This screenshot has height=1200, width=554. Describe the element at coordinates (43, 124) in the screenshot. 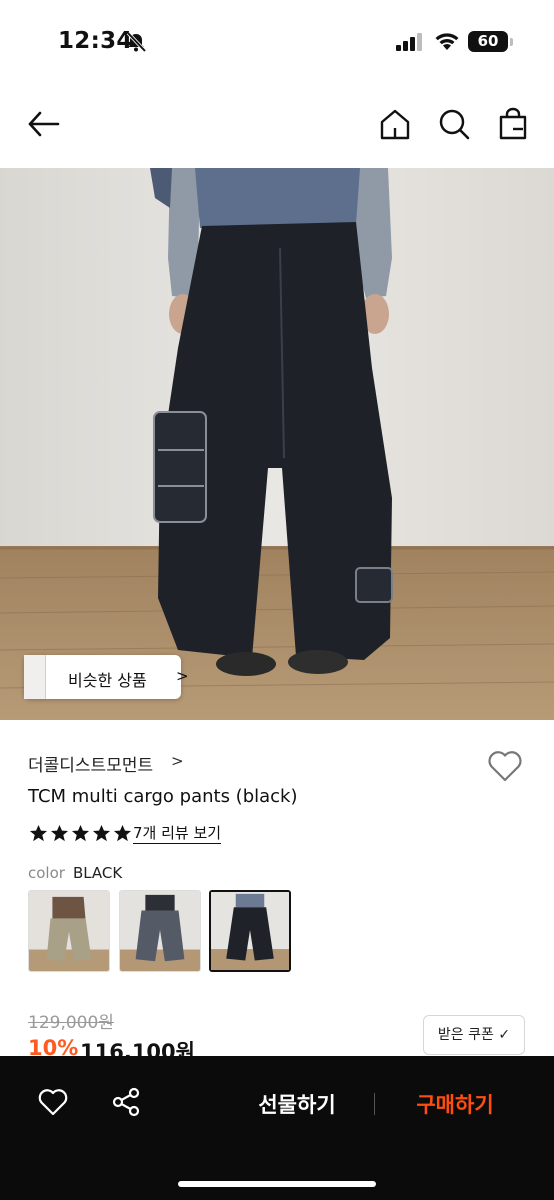

I see `back-arrow-icon` at that location.